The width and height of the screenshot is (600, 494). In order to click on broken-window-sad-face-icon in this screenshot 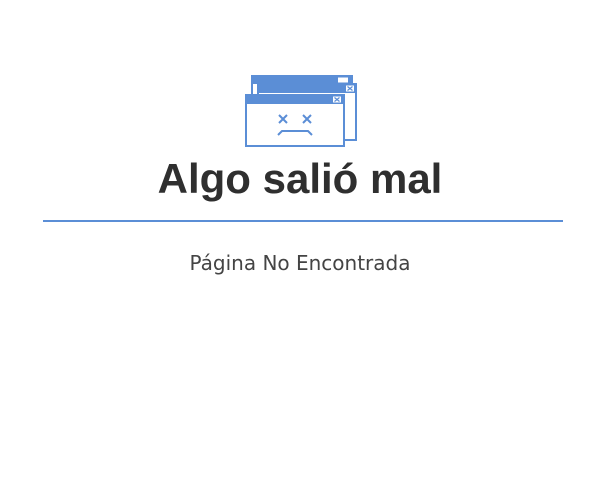, I will do `click(301, 111)`.